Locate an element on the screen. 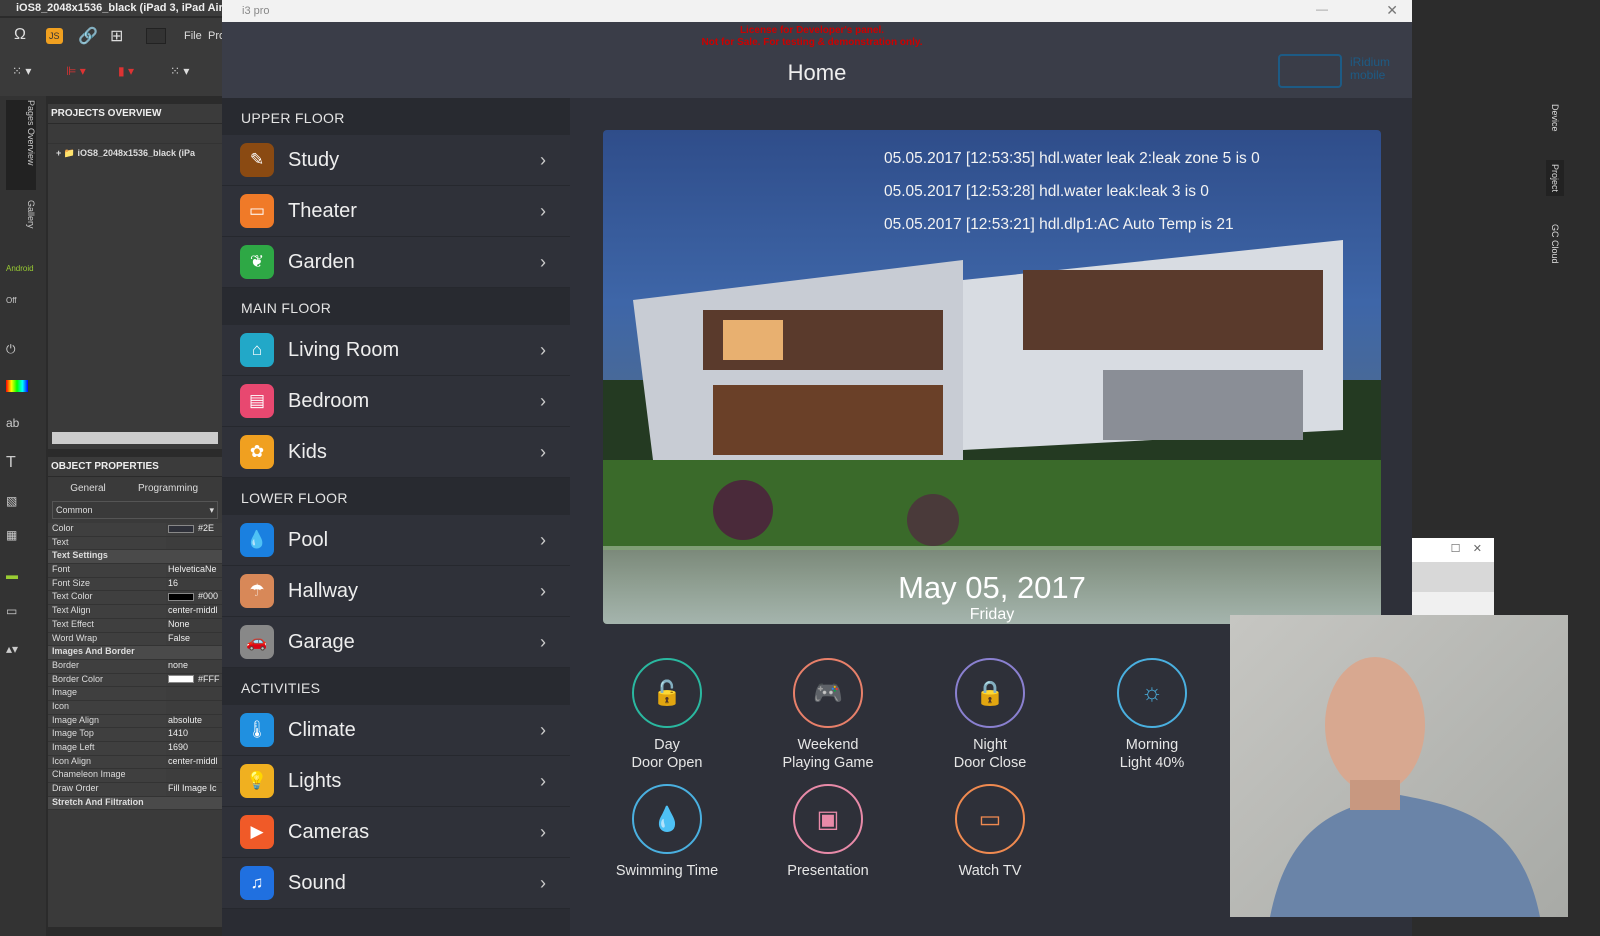 This screenshot has height=936, width=1600. distribute-icon: ▮ ▾ is located at coordinates (126, 71).